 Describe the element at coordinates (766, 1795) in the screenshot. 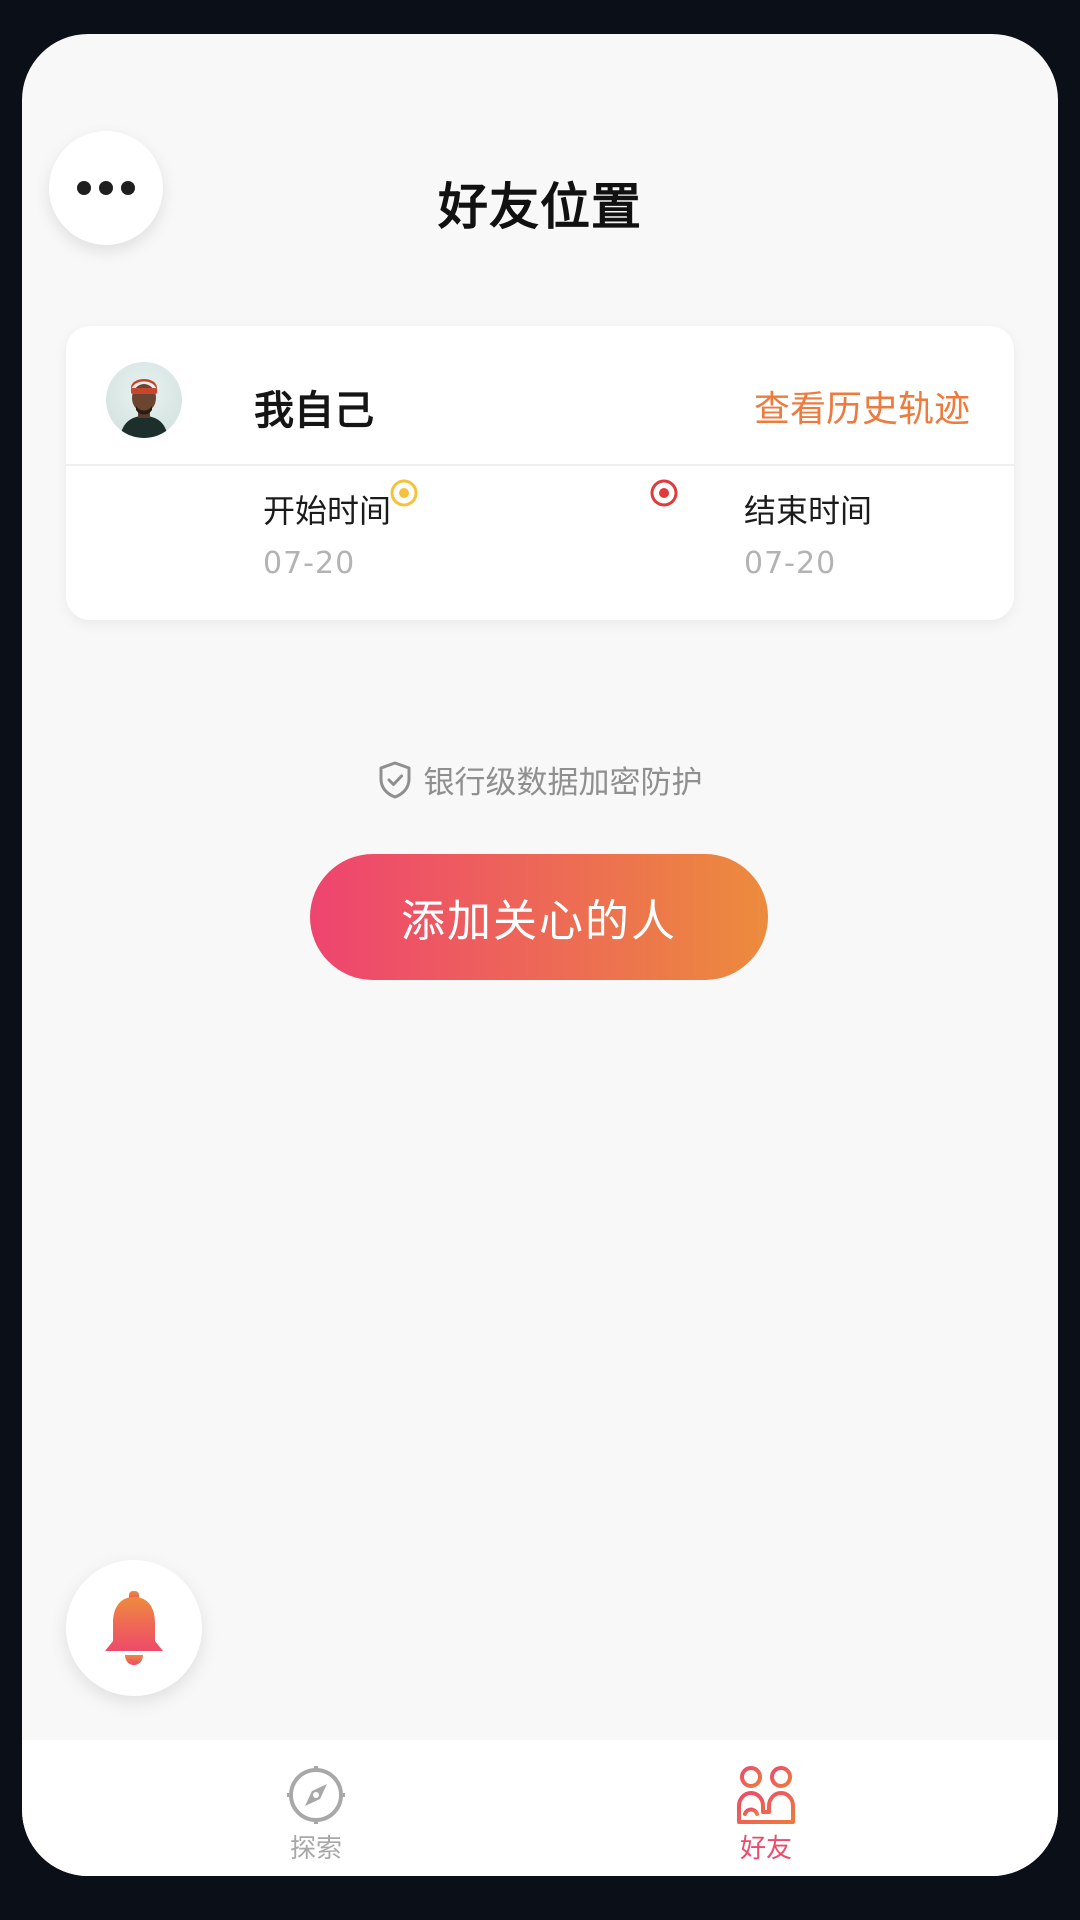

I see `friends-icon` at that location.